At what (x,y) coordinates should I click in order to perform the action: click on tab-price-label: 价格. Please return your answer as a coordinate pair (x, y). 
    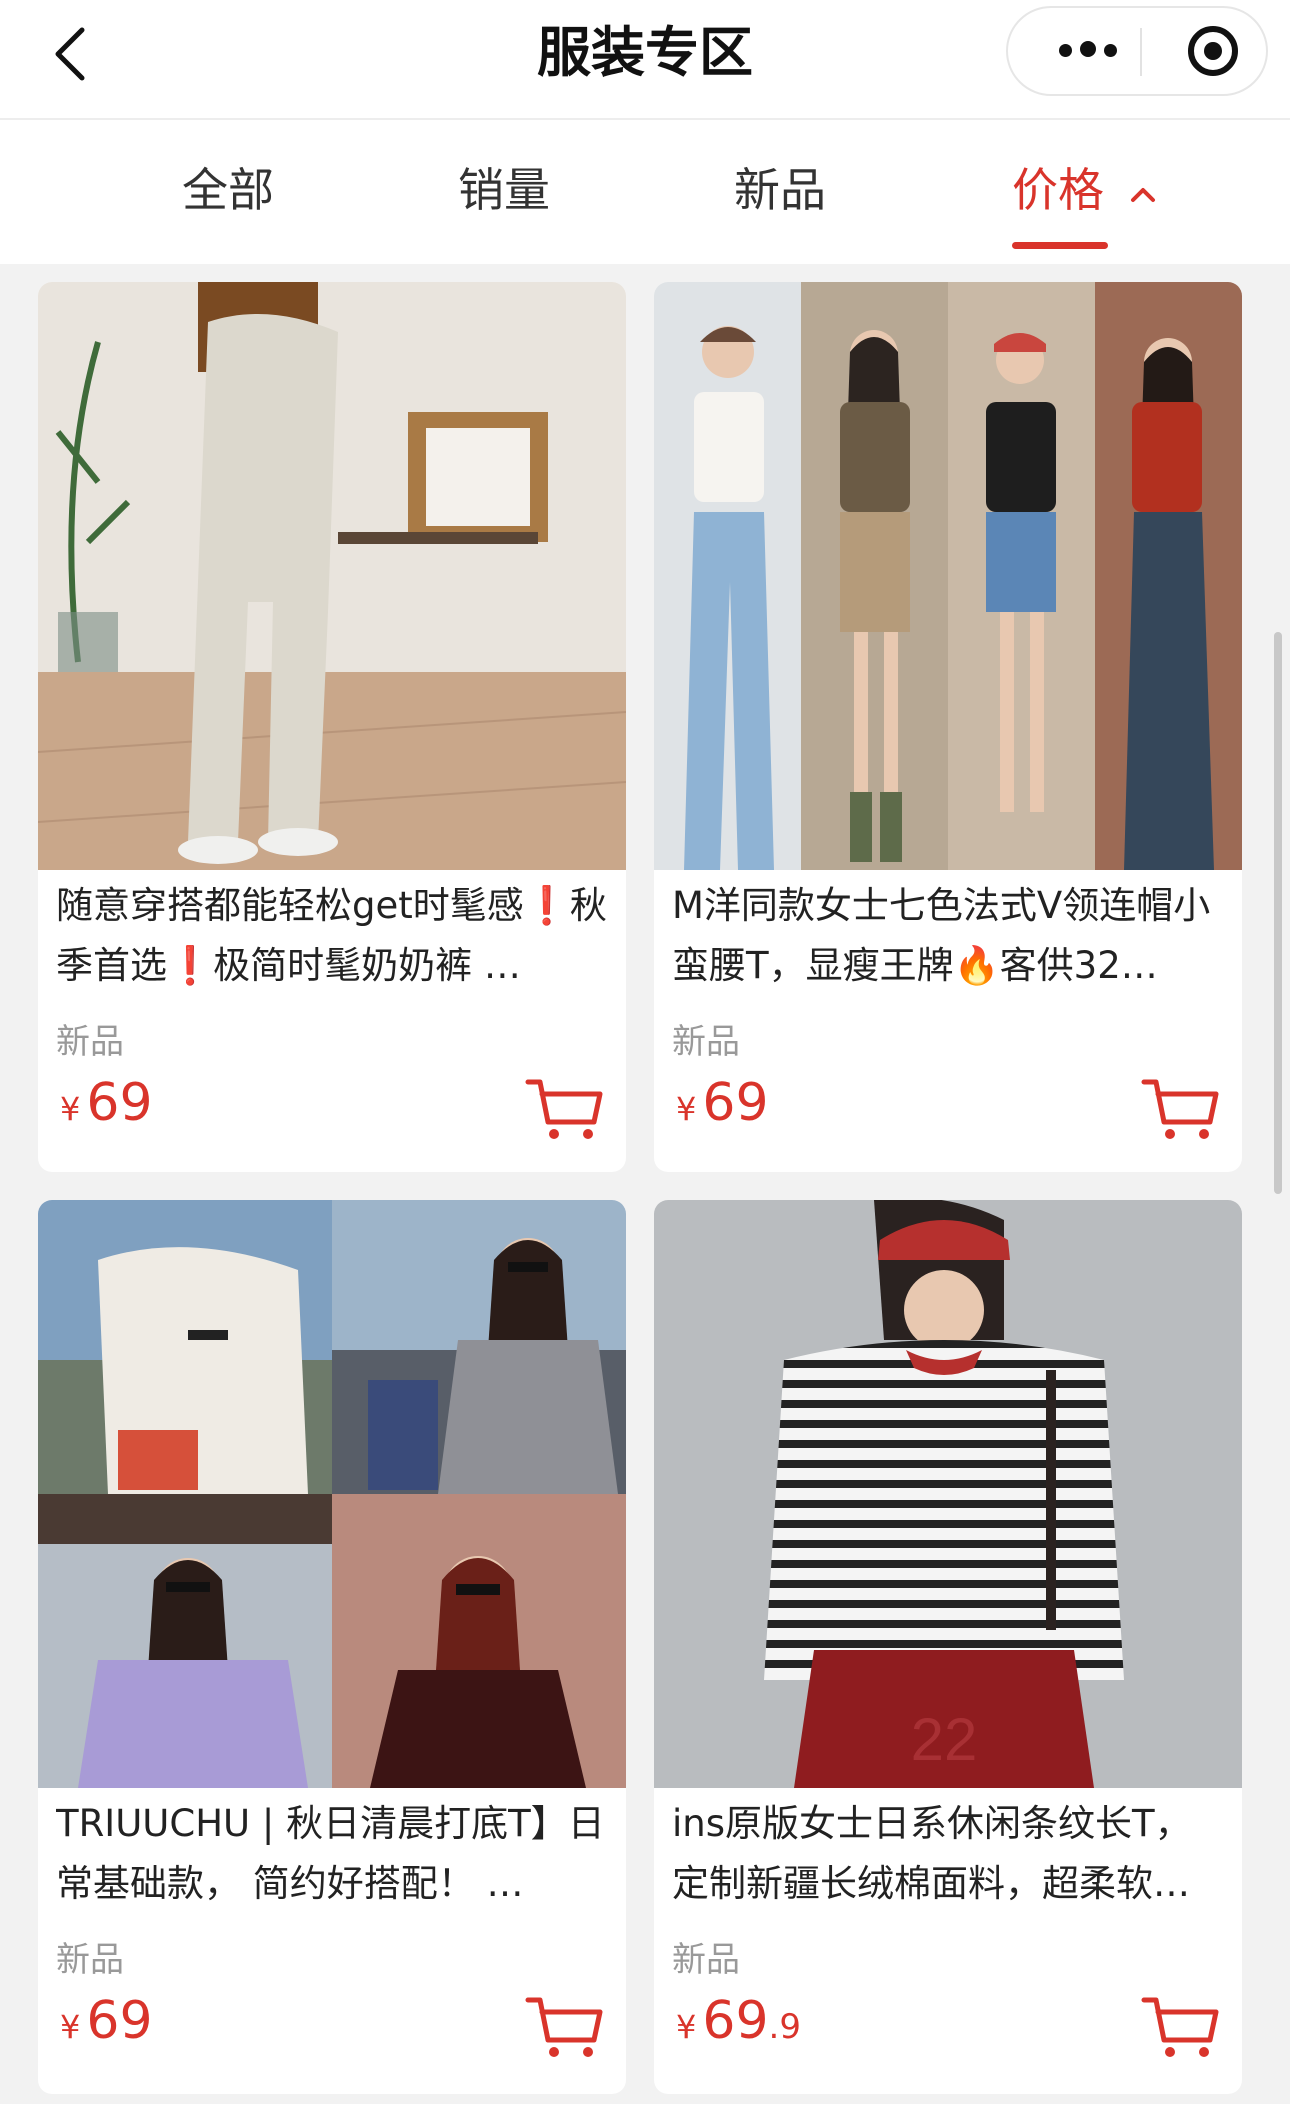
    Looking at the image, I should click on (1058, 190).